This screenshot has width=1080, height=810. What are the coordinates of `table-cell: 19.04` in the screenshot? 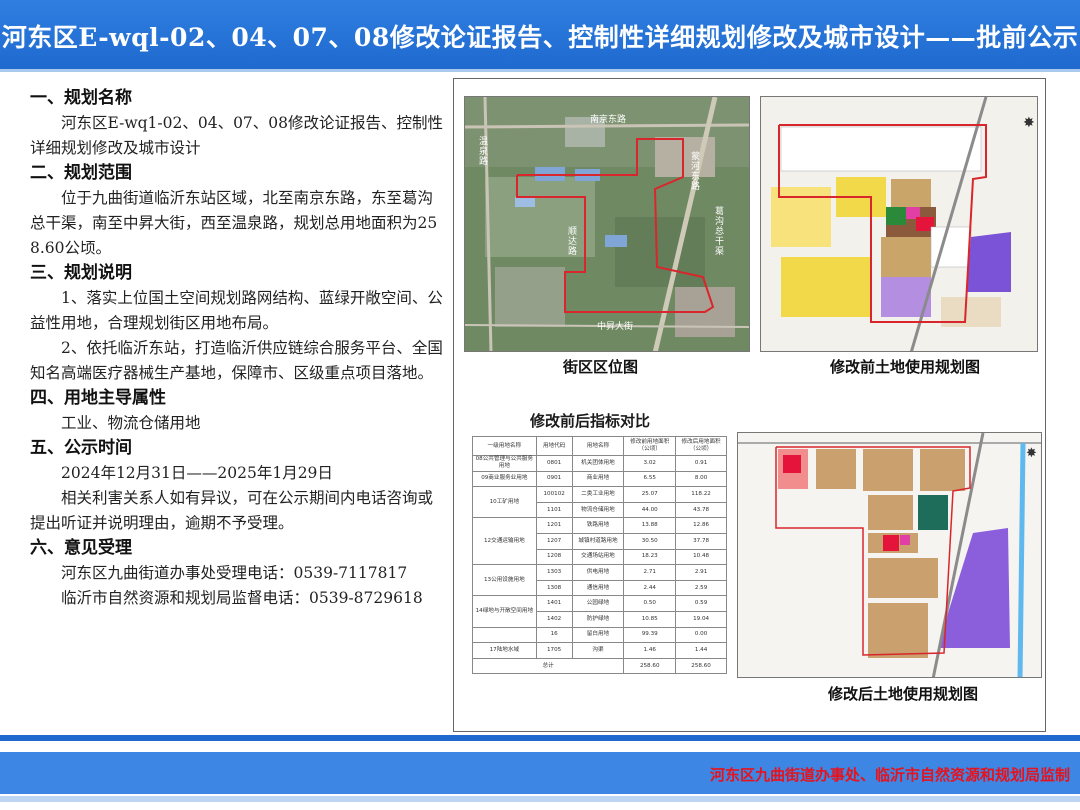 It's located at (701, 619).